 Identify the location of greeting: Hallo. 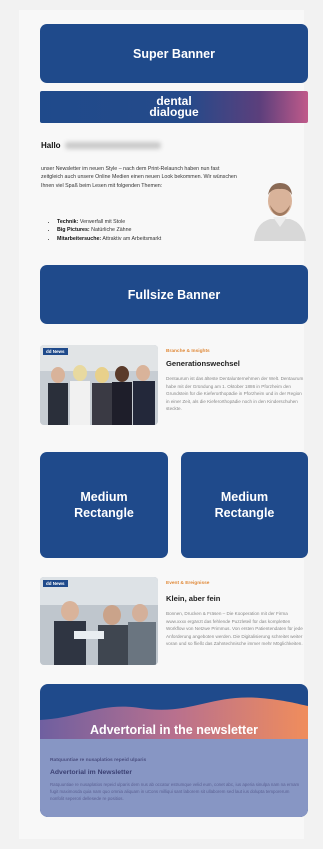
(101, 145).